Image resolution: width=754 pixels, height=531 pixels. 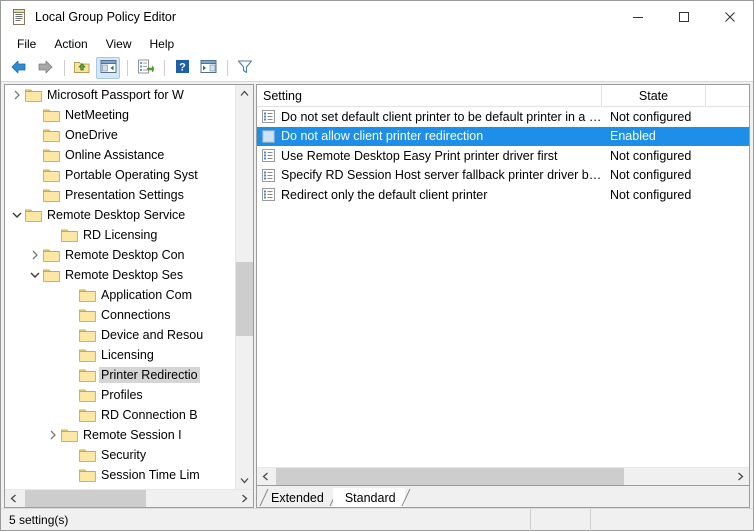 I want to click on tree-vscroll-track, so click(x=244, y=287).